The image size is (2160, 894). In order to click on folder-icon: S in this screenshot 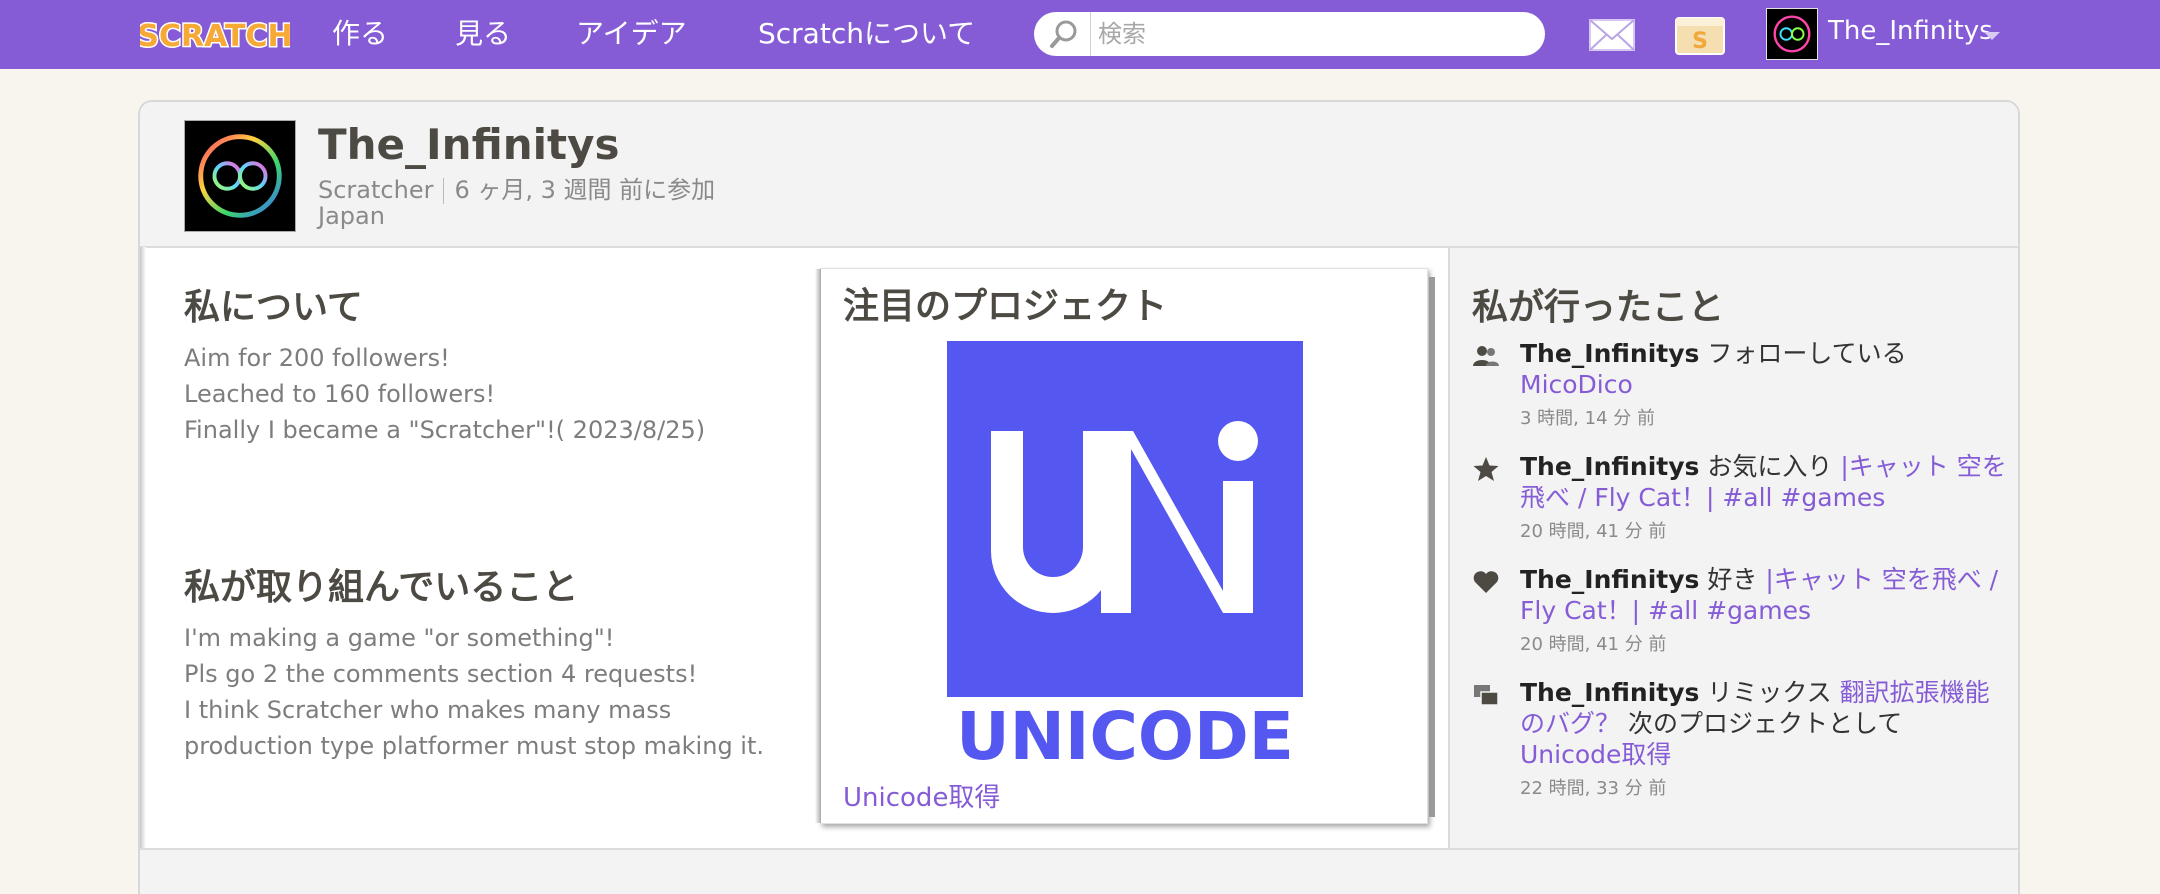, I will do `click(1700, 35)`.